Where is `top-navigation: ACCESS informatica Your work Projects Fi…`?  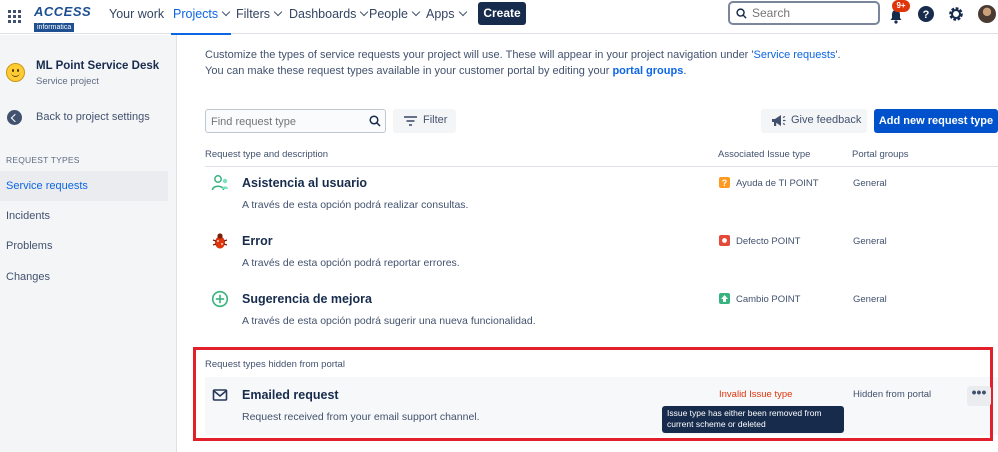
top-navigation: ACCESS informatica Your work Projects Fi… is located at coordinates (499, 17).